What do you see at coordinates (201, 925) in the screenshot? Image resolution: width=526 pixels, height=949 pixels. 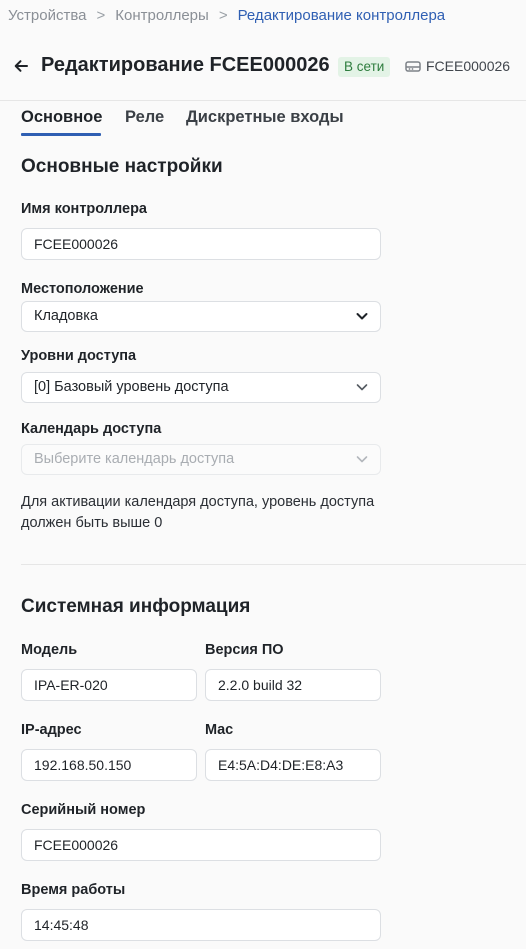 I see `uptime-field: 14:45:48` at bounding box center [201, 925].